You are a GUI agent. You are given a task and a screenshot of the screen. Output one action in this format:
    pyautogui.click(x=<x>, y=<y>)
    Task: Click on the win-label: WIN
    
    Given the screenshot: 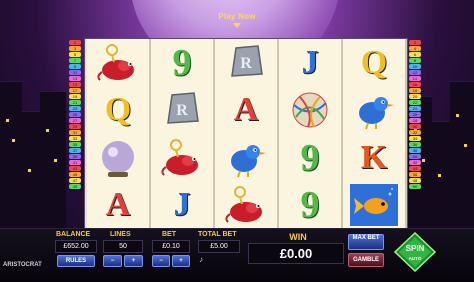 What is the action you would take?
    pyautogui.click(x=298, y=237)
    